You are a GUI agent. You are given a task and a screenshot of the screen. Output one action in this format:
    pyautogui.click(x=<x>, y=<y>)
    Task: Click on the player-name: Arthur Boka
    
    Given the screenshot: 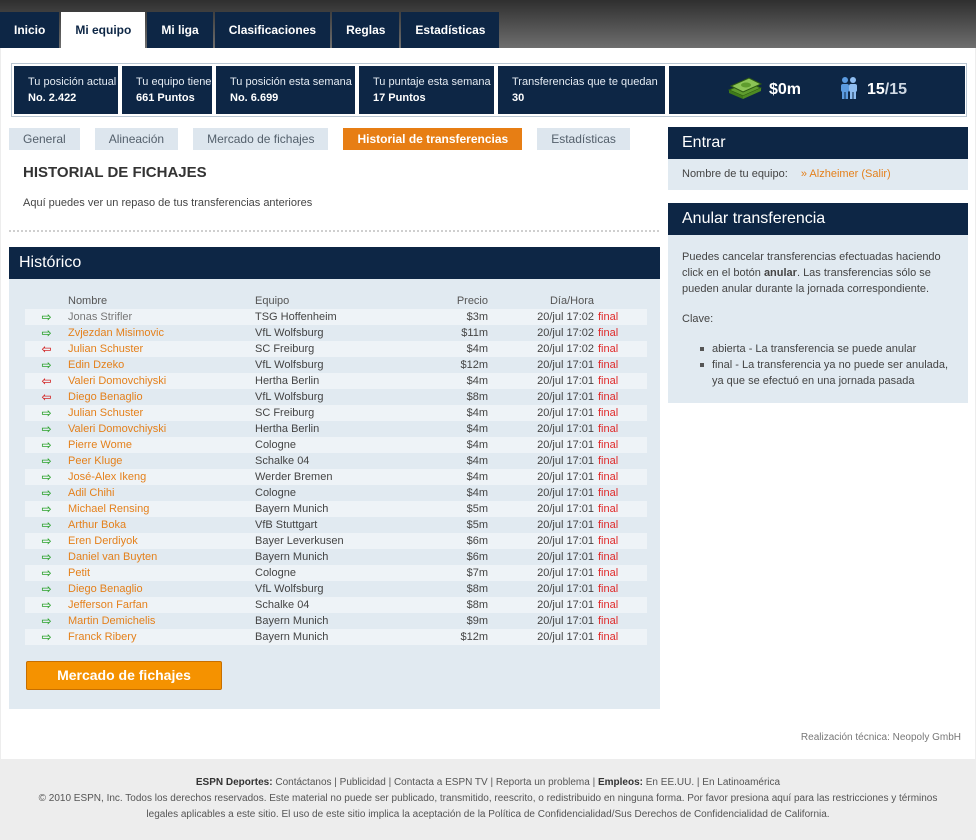 What is the action you would take?
    pyautogui.click(x=97, y=525)
    